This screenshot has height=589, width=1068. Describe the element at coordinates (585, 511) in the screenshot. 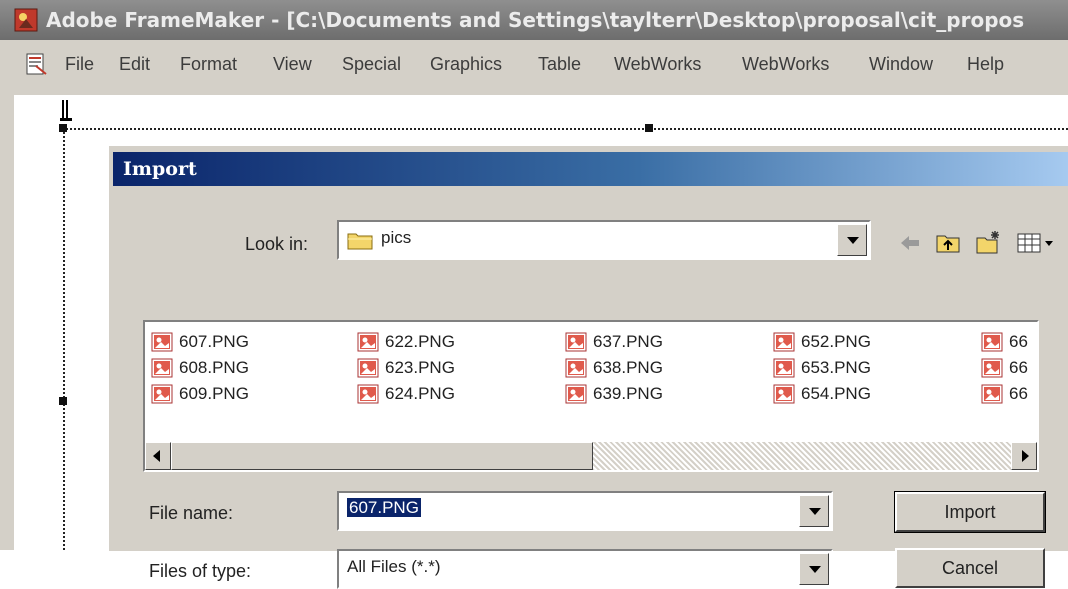

I see `file-name-input: 607.PNG` at that location.